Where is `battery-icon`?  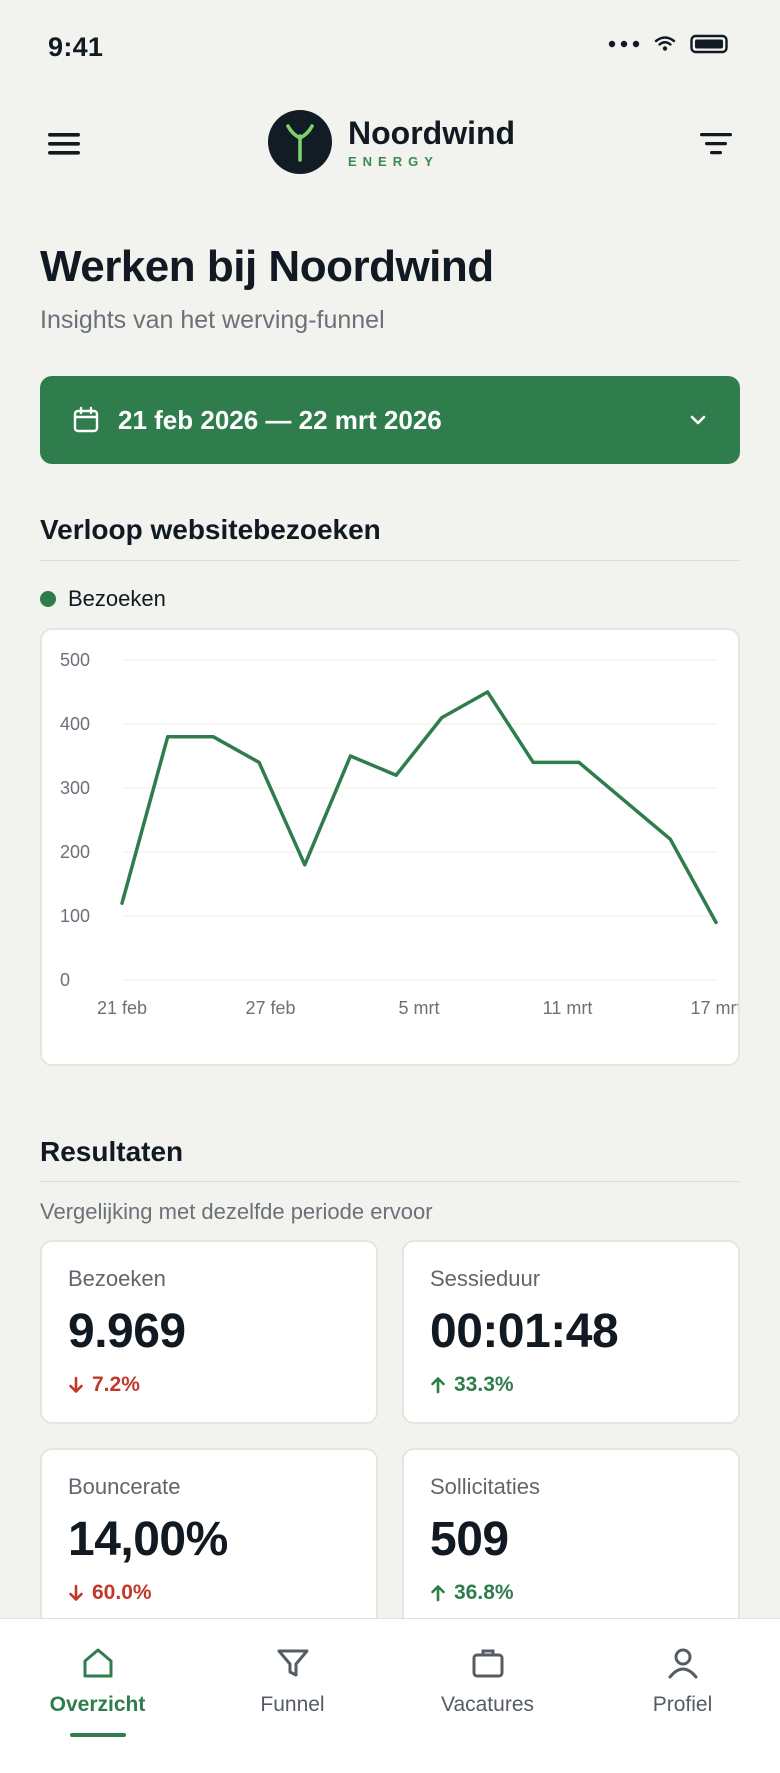 battery-icon is located at coordinates (709, 44).